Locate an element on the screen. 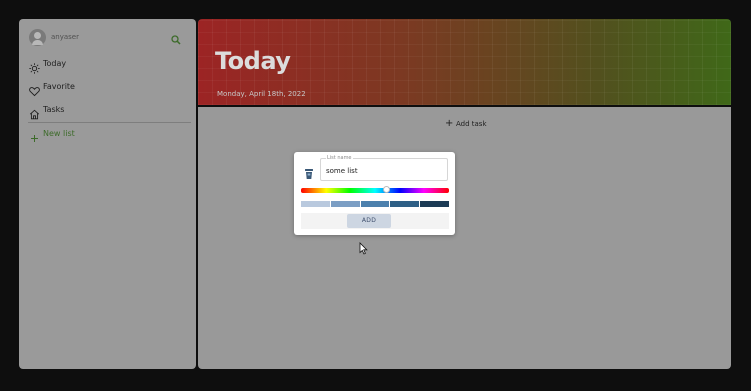  sun-icon is located at coordinates (34, 66).